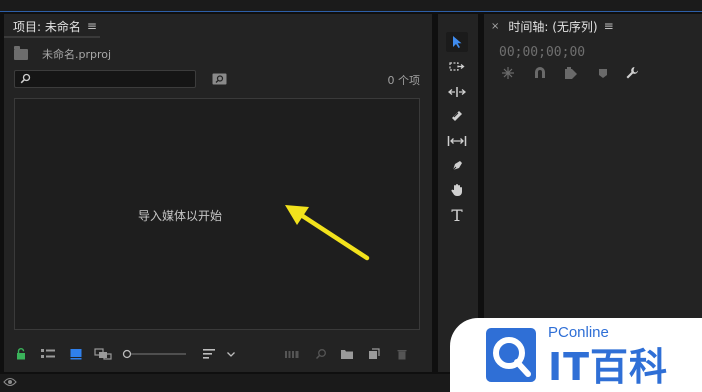 The width and height of the screenshot is (702, 392). What do you see at coordinates (10, 382) in the screenshot?
I see `eye-icon` at bounding box center [10, 382].